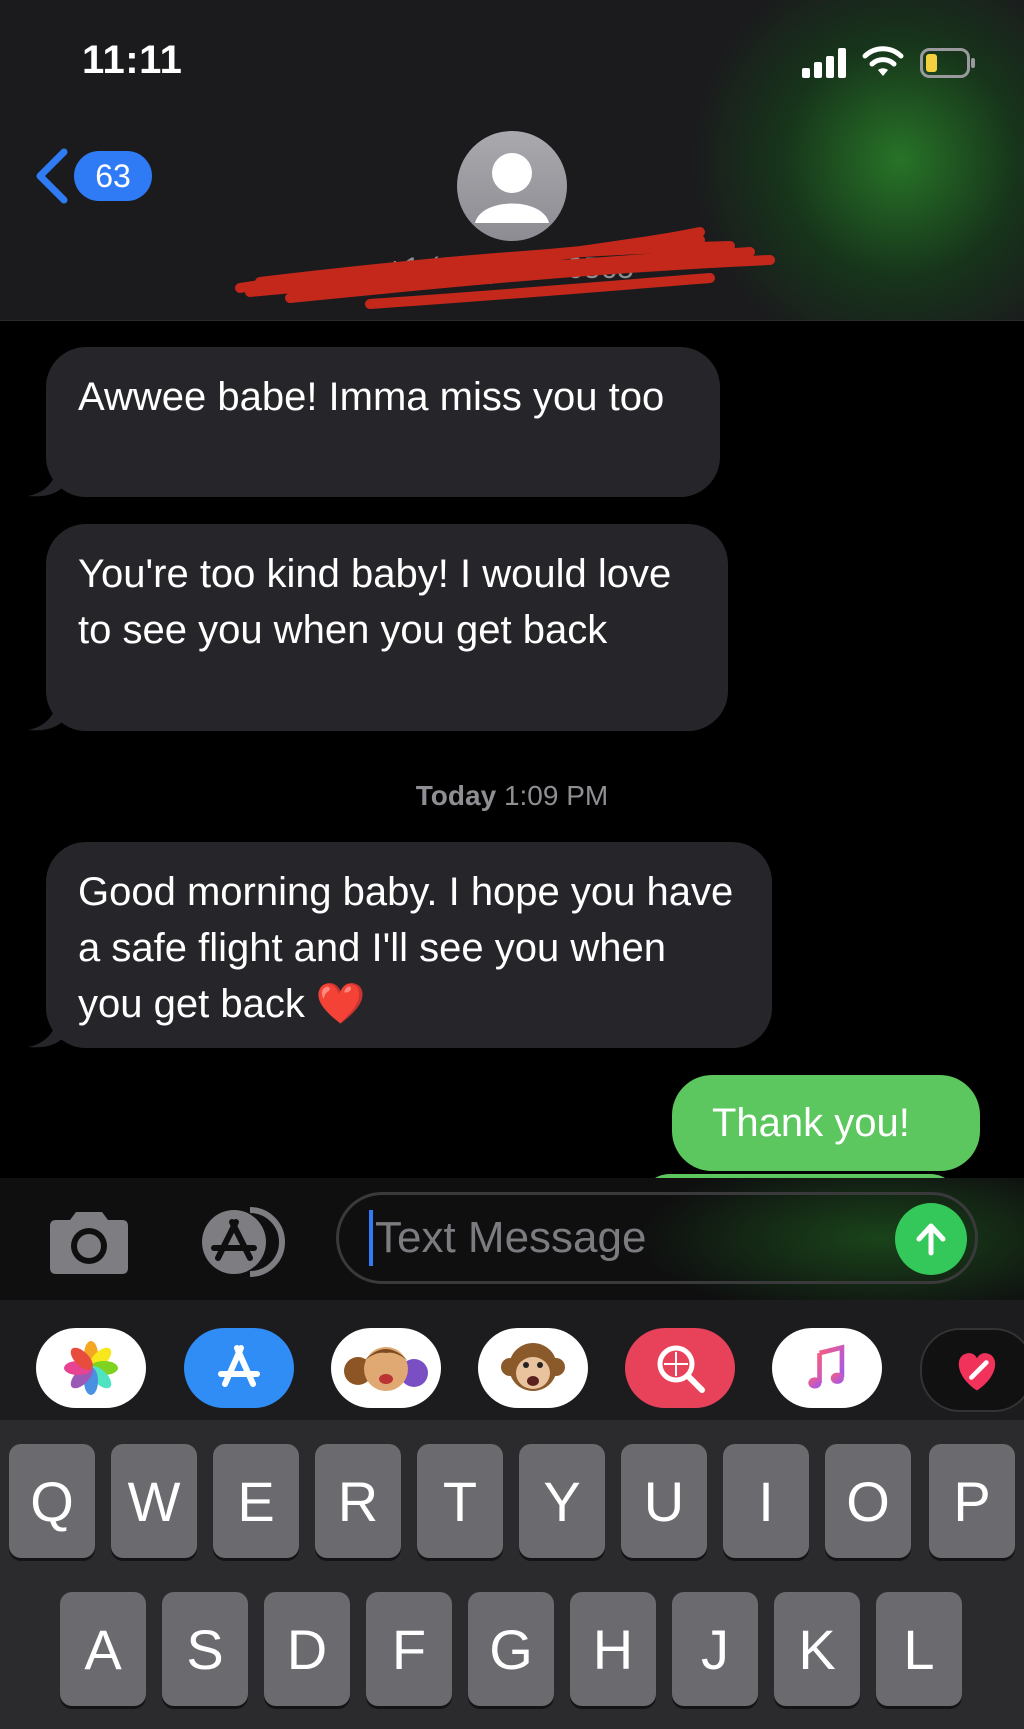 The width and height of the screenshot is (1024, 1729). What do you see at coordinates (358, 1501) in the screenshot?
I see `key-r: R` at bounding box center [358, 1501].